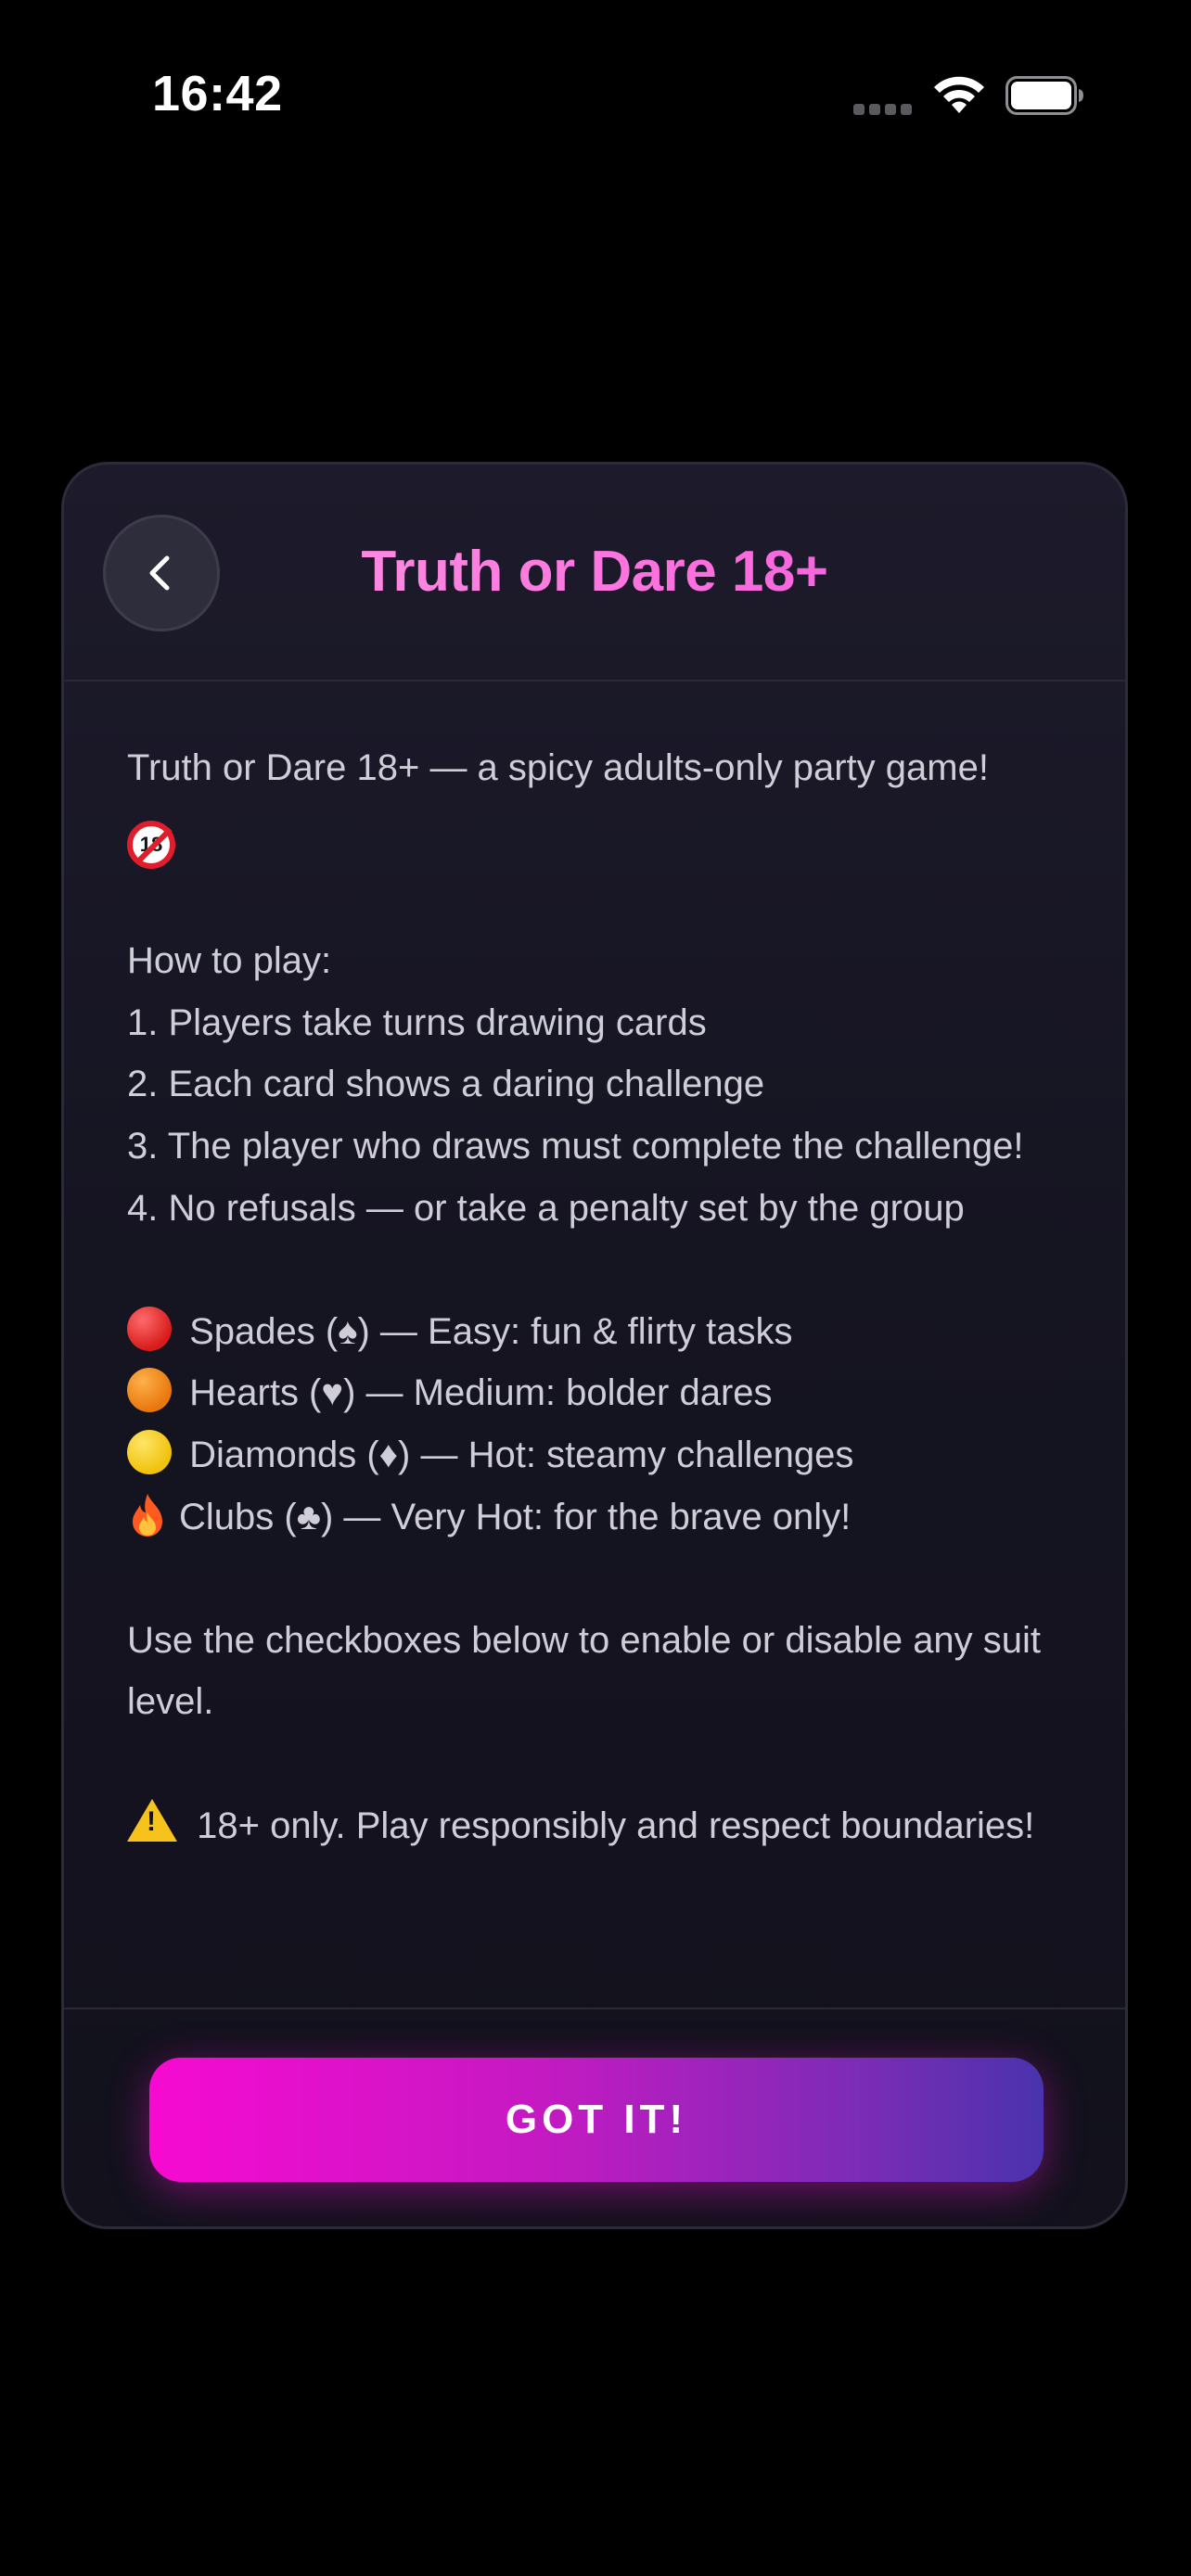 The width and height of the screenshot is (1191, 2576). Describe the element at coordinates (417, 1022) in the screenshot. I see `rule-step: 1. Players take turns drawing cards` at that location.